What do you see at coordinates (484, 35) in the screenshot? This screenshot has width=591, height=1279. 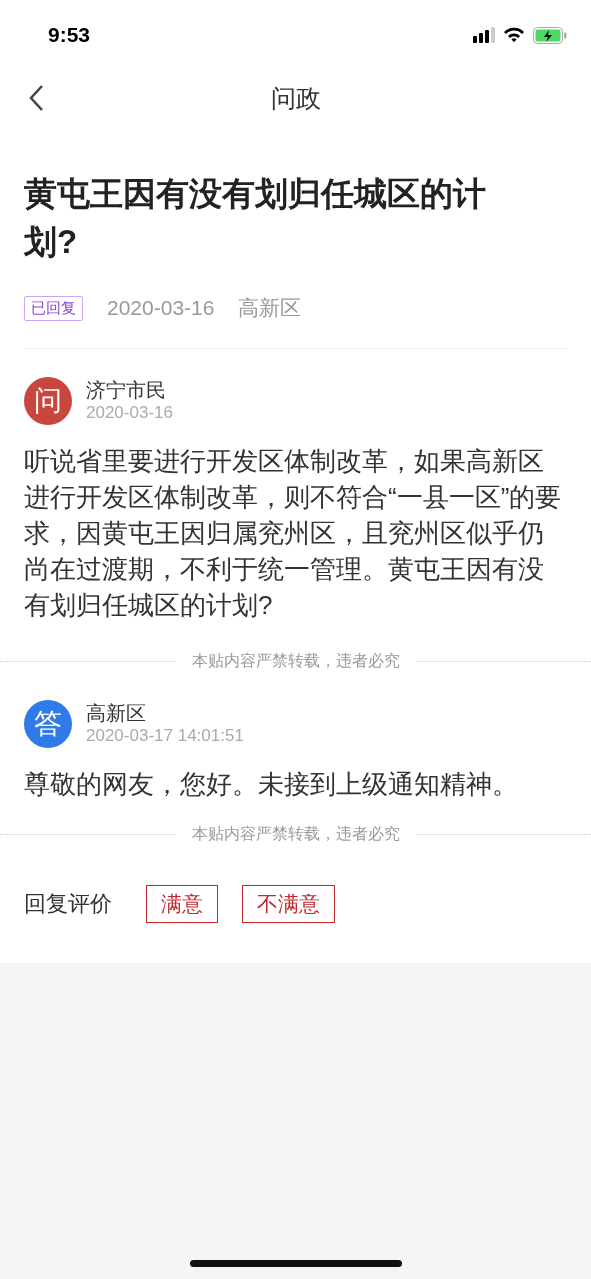 I see `signal-icon` at bounding box center [484, 35].